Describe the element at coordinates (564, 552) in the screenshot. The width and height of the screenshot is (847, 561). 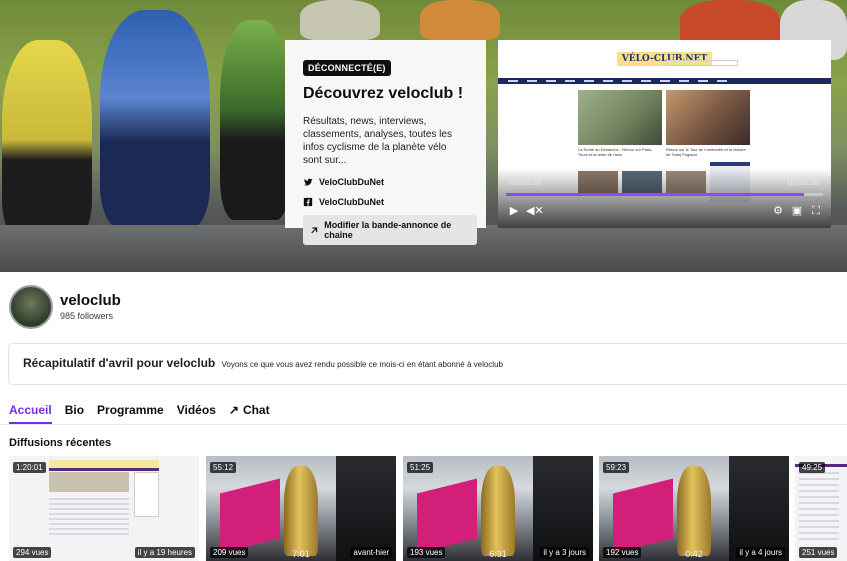
I see `video-age: il y a 3 jours` at that location.